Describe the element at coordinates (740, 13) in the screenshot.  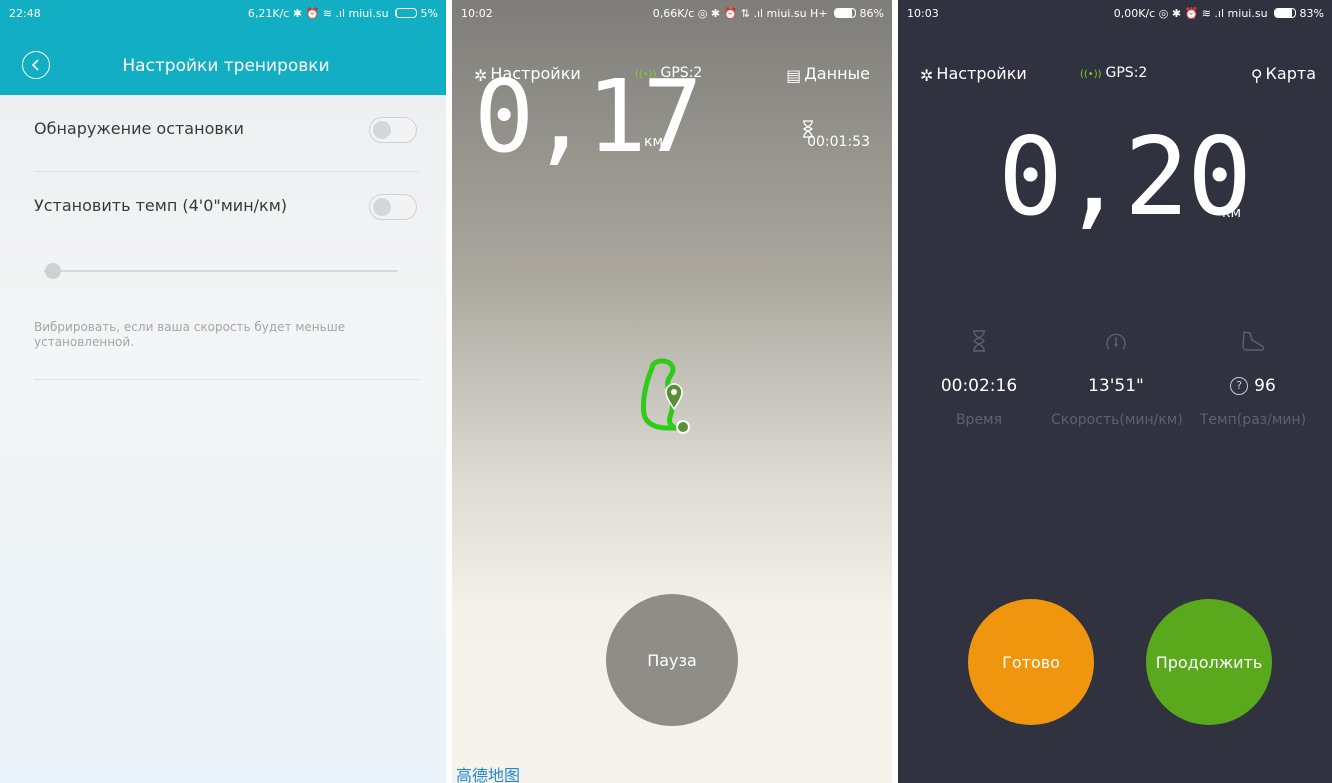
I see `status-indicators: 0,66K/c ◎ ✱ ⏰ ⇅ .ıl miui.su H+` at that location.